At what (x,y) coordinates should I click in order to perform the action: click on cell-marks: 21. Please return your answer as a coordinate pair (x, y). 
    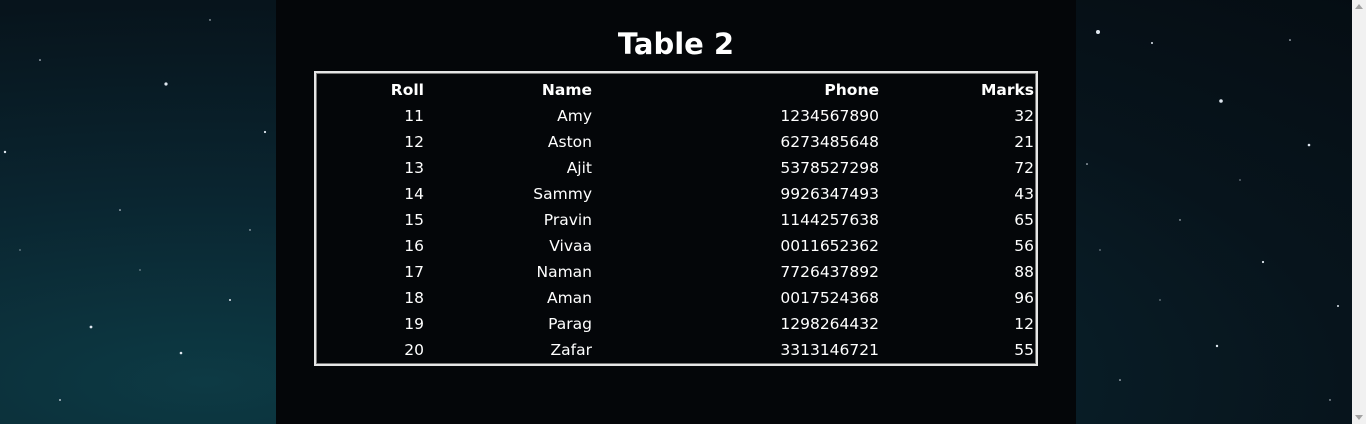
    Looking at the image, I should click on (1024, 142).